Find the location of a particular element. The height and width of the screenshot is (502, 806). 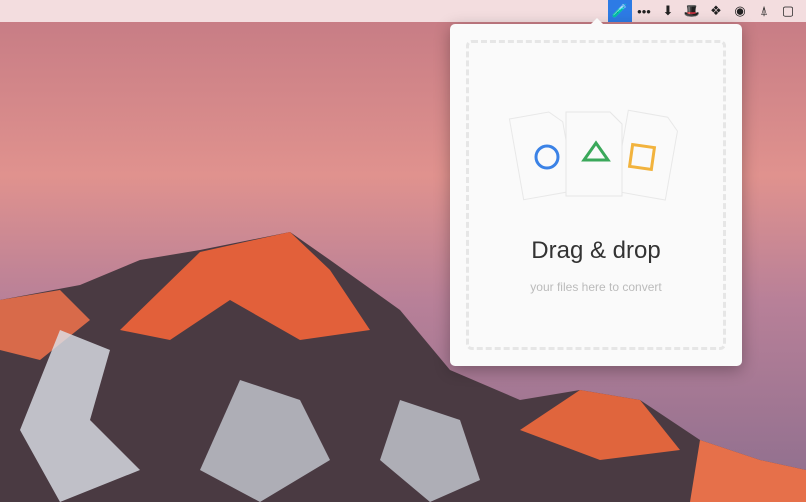

download-box-icon: ⬇ is located at coordinates (668, 11).